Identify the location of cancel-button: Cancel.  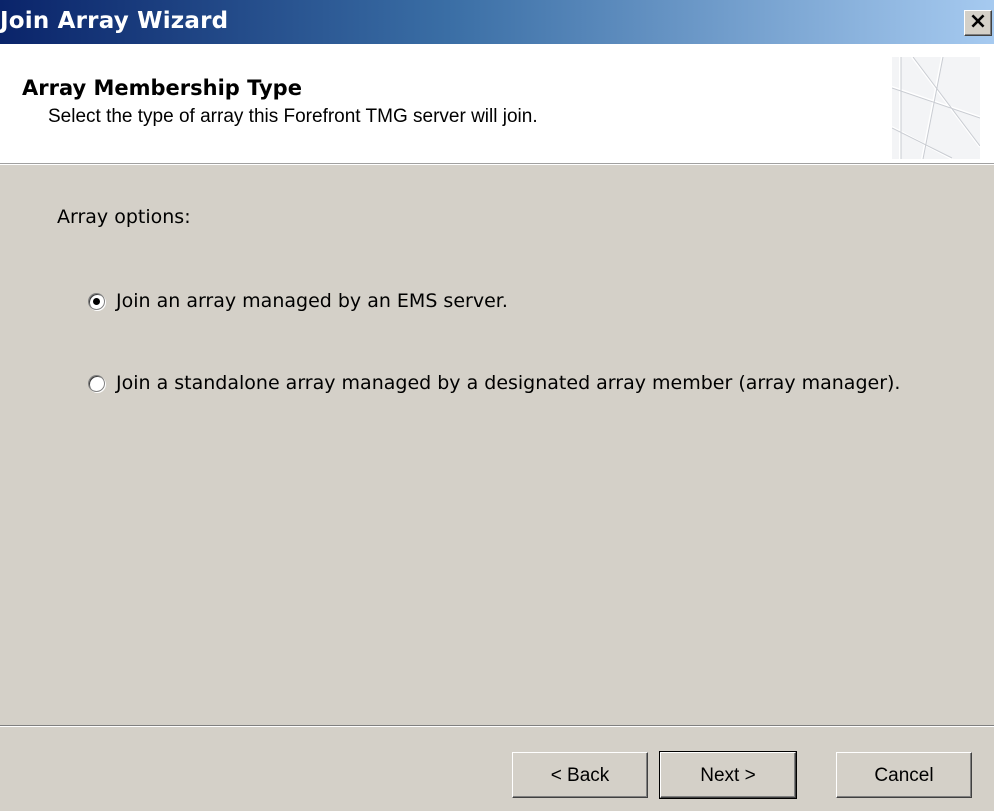
(904, 775).